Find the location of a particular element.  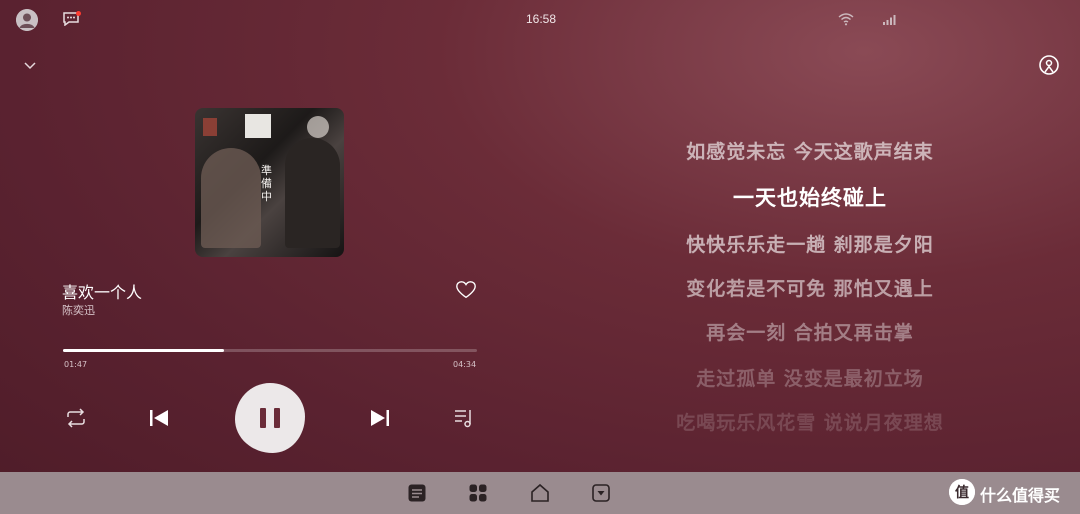

song-title: 喜欢一个人 is located at coordinates (102, 292).